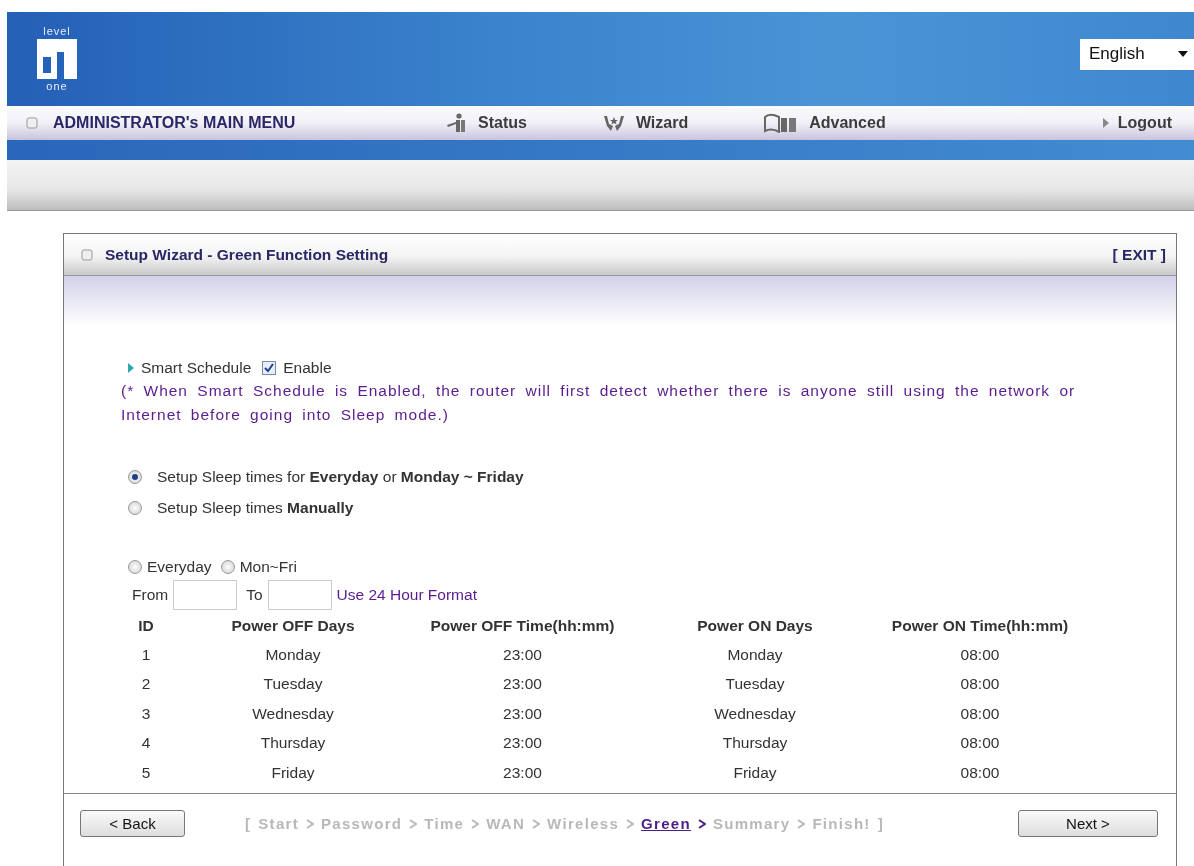 The height and width of the screenshot is (866, 1194). I want to click on step-text: WAN, so click(506, 823).